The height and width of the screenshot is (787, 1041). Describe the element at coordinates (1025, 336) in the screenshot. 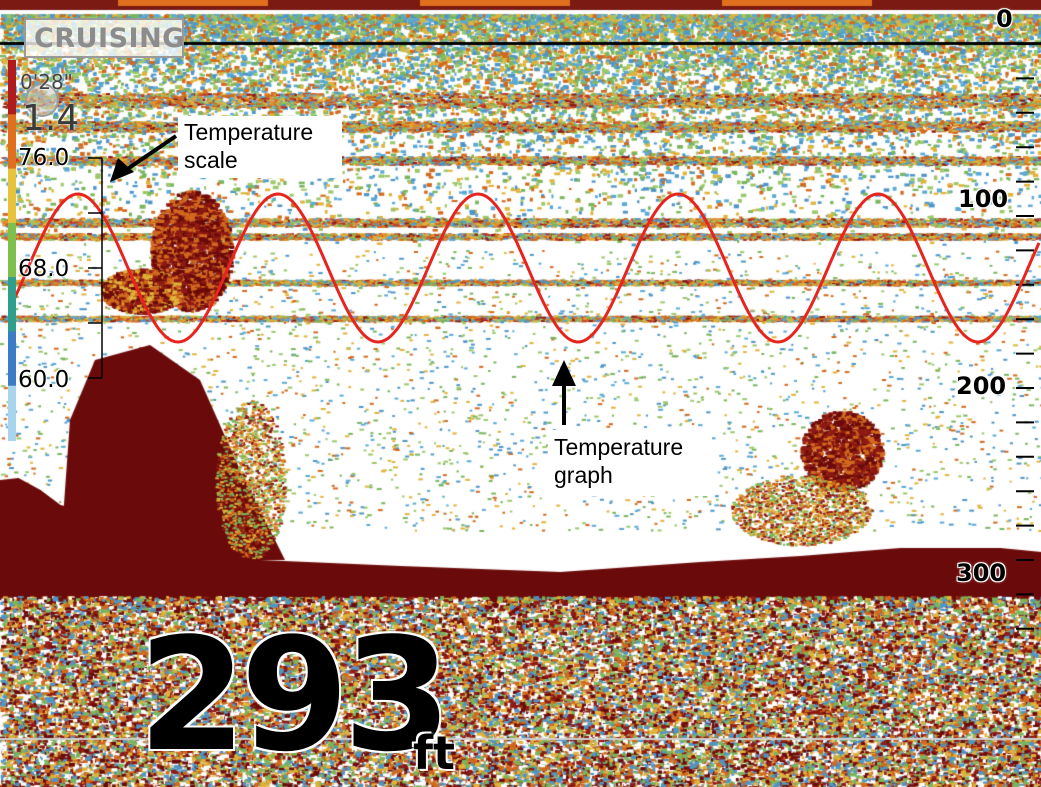

I see `depth-scale-ticks` at that location.